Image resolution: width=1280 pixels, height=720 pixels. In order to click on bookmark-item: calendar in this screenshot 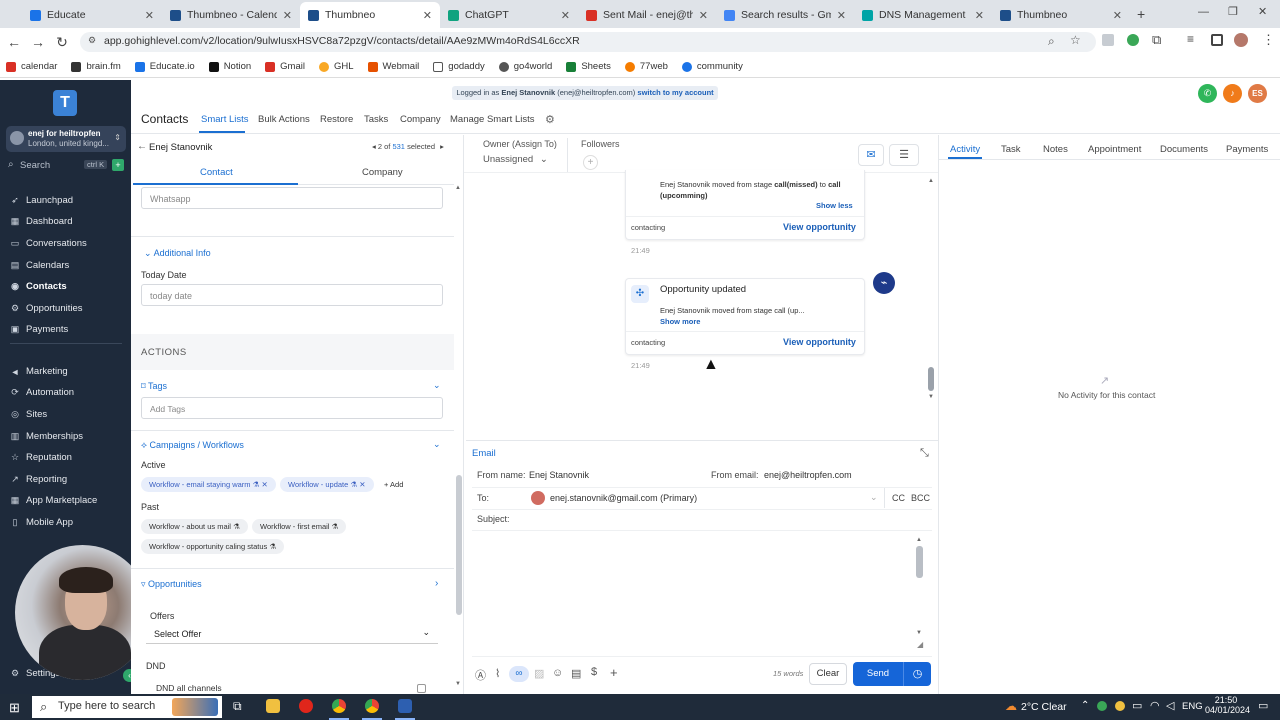, I will do `click(31, 66)`.